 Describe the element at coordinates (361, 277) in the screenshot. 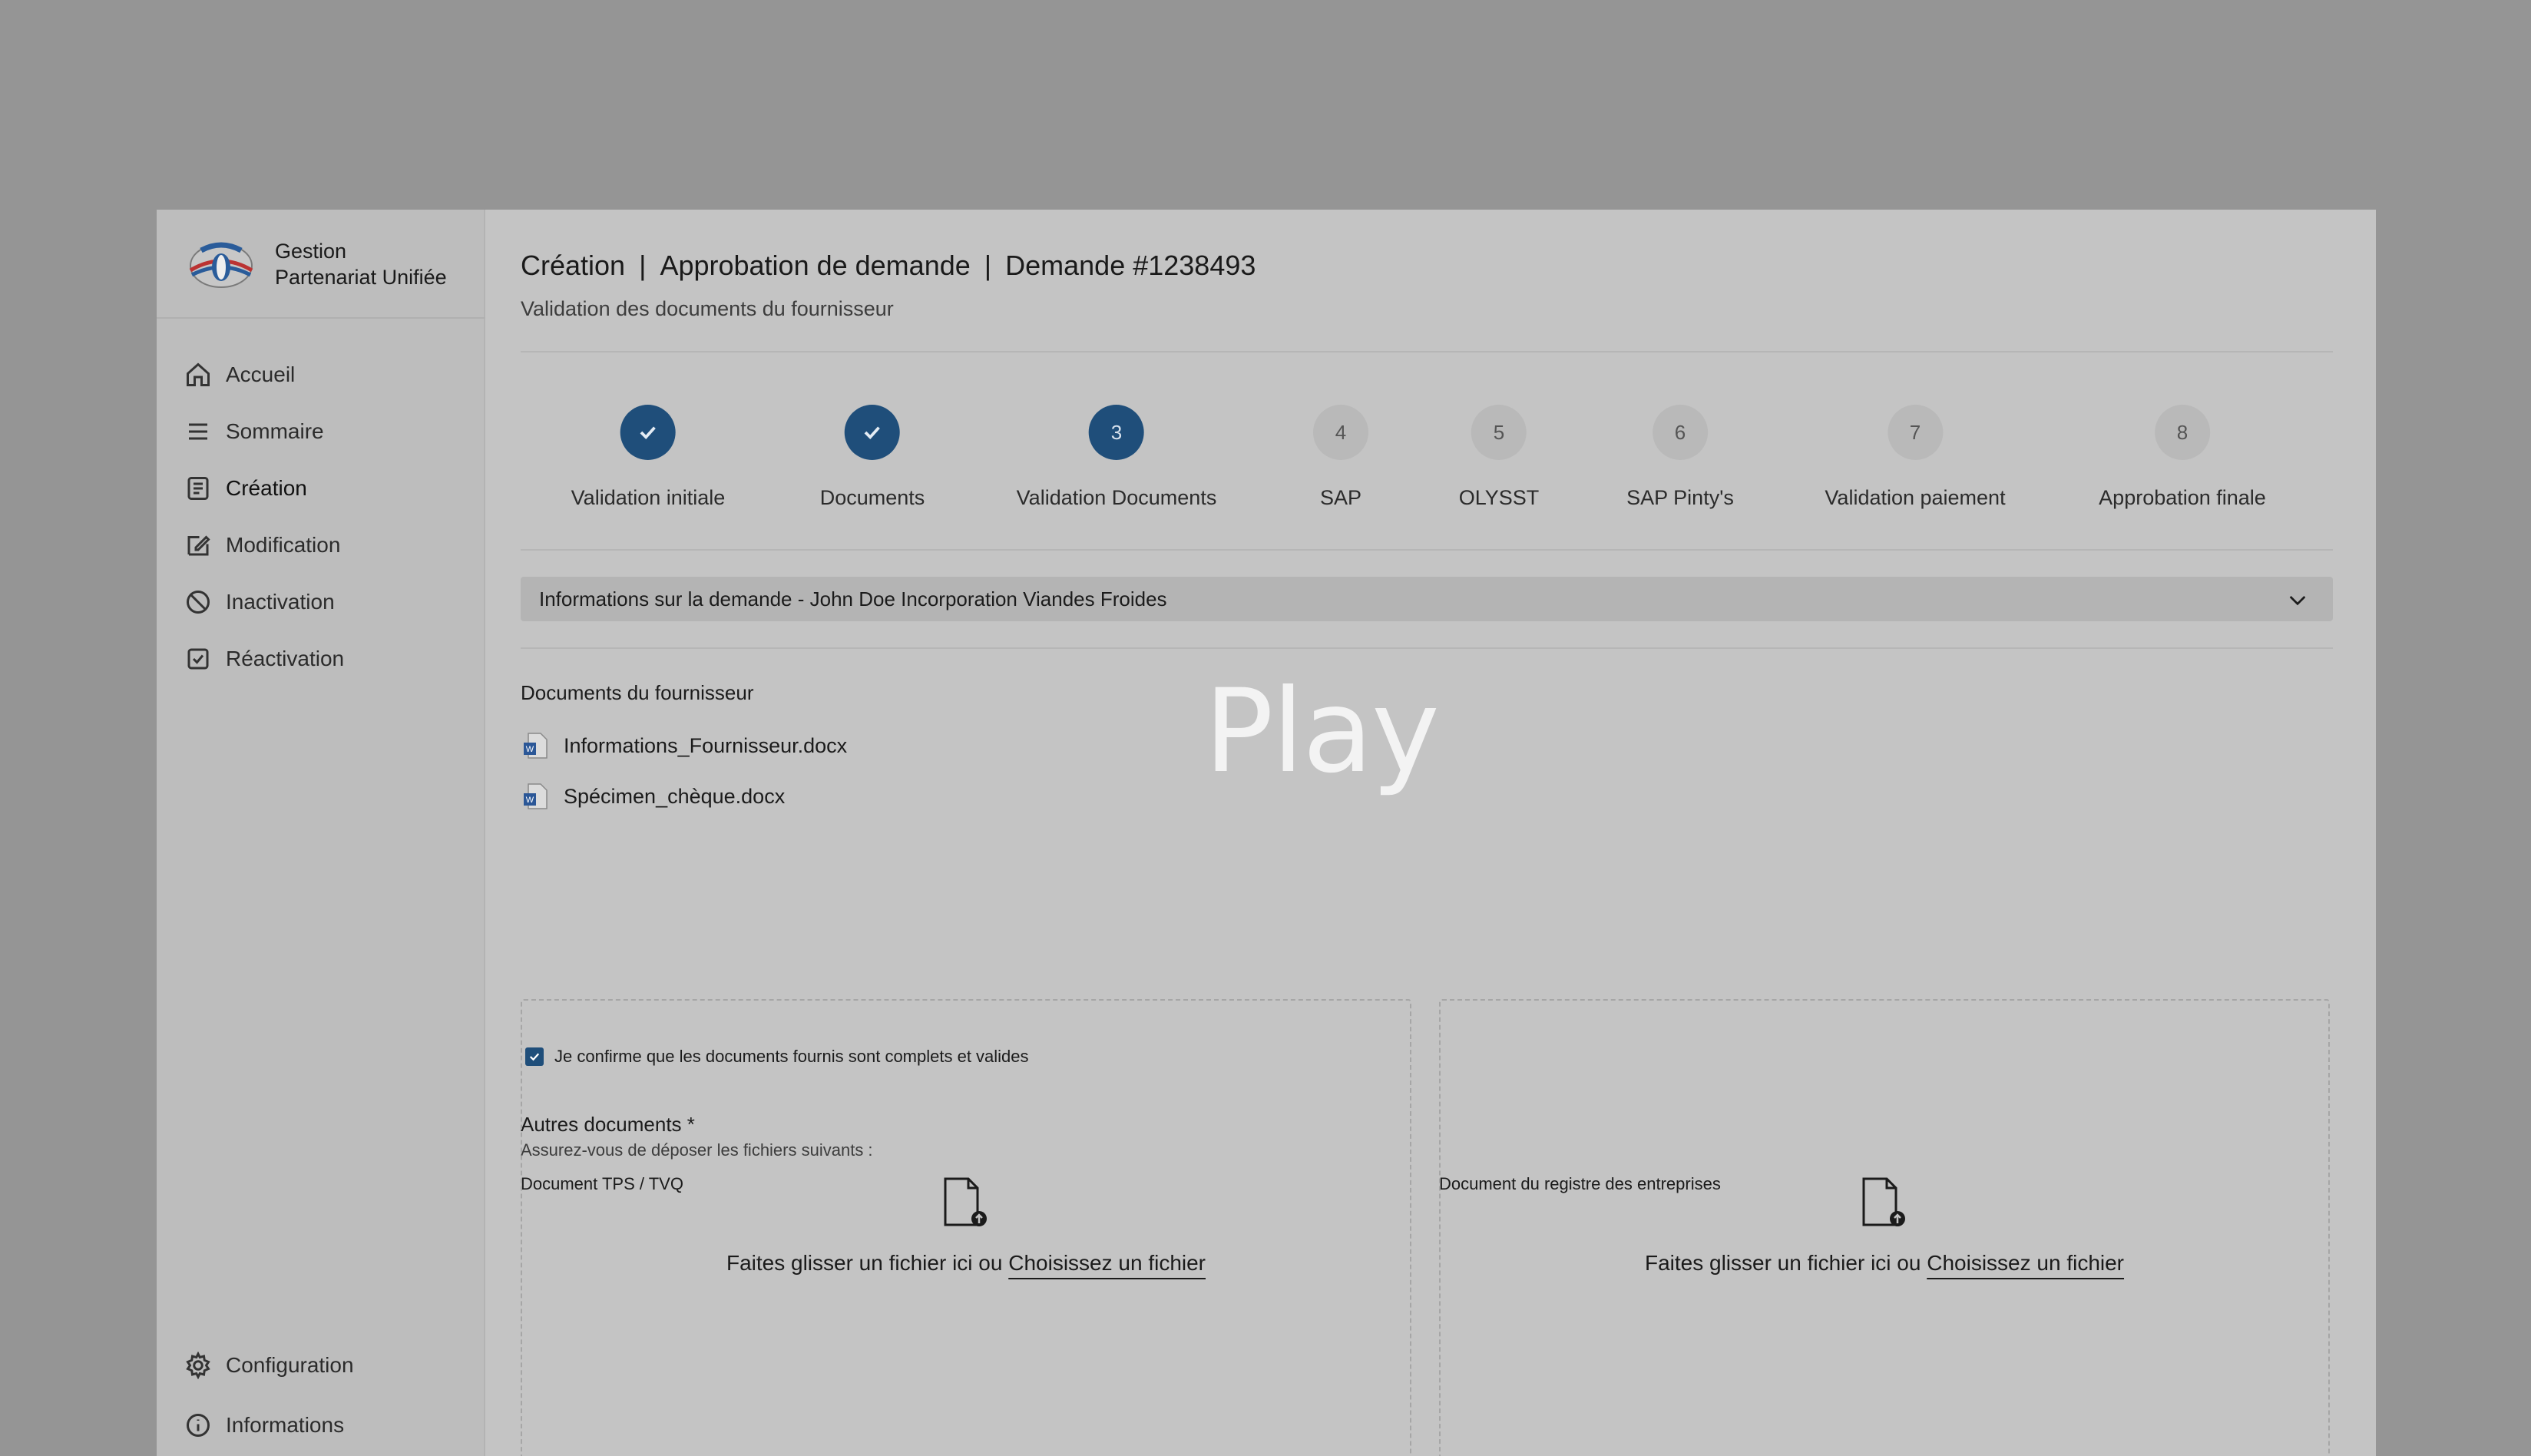

I see `brand-line-2: Partenariat Unifiée` at that location.